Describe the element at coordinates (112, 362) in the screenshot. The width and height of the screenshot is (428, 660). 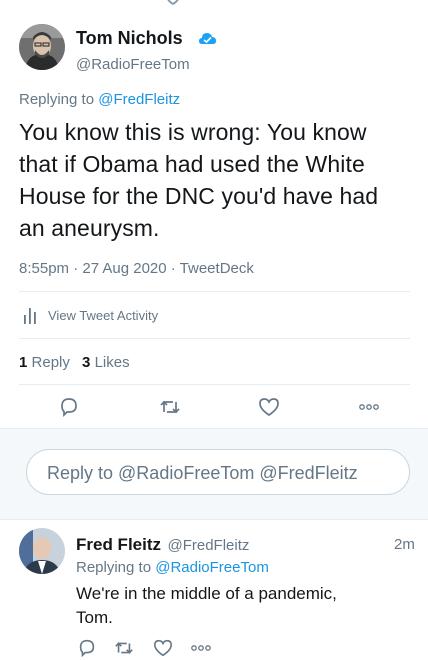
I see `like-count-label: Likes` at that location.